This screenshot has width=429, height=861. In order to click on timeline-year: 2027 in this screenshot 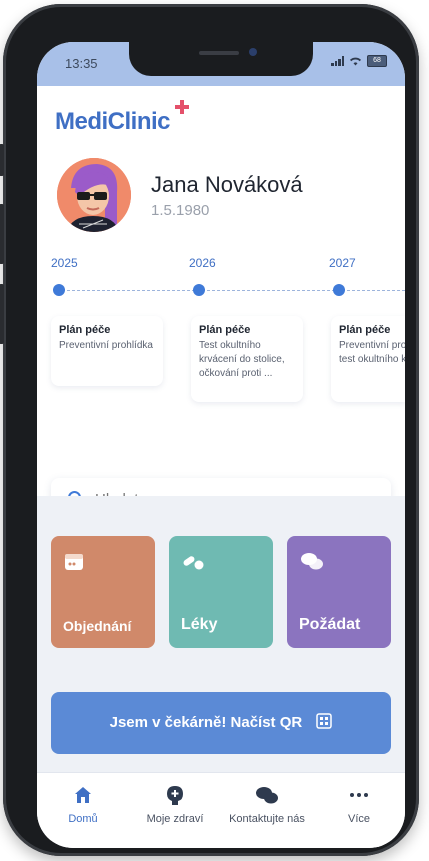, I will do `click(342, 263)`.